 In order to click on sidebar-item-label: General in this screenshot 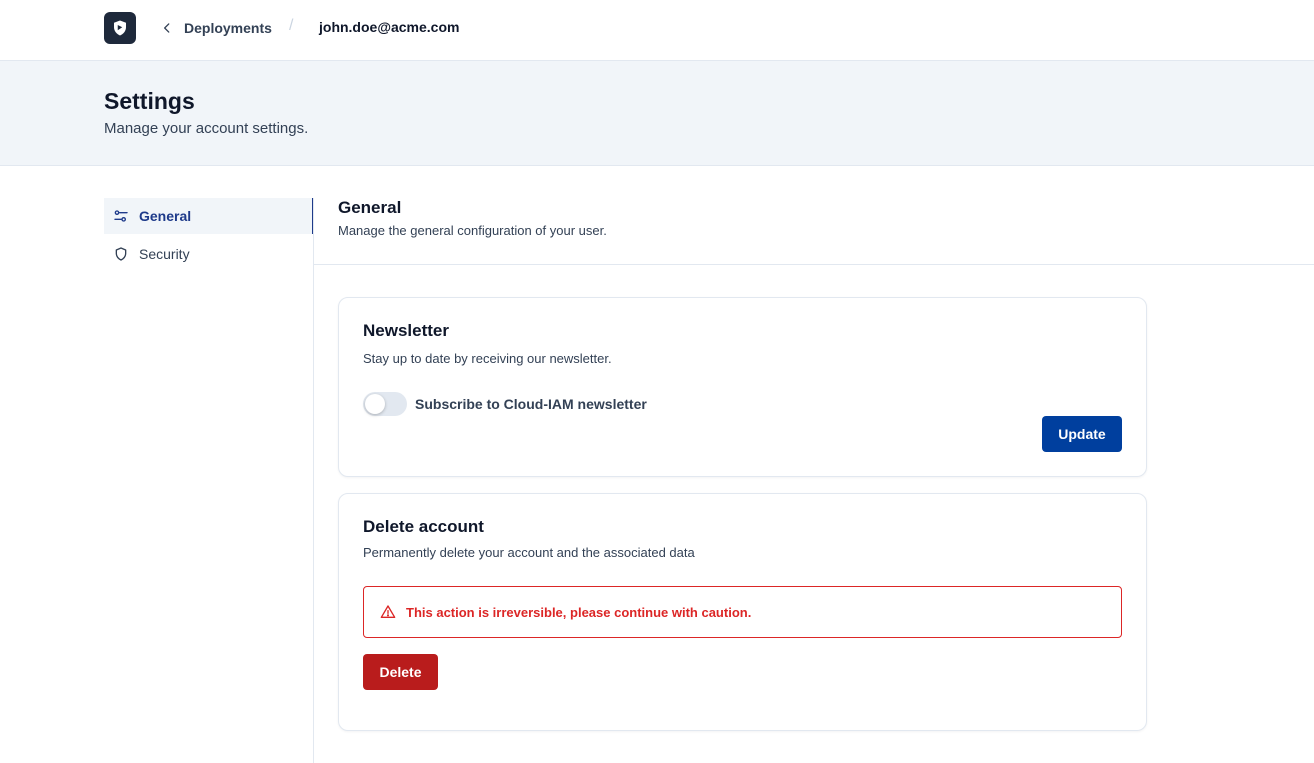, I will do `click(165, 216)`.